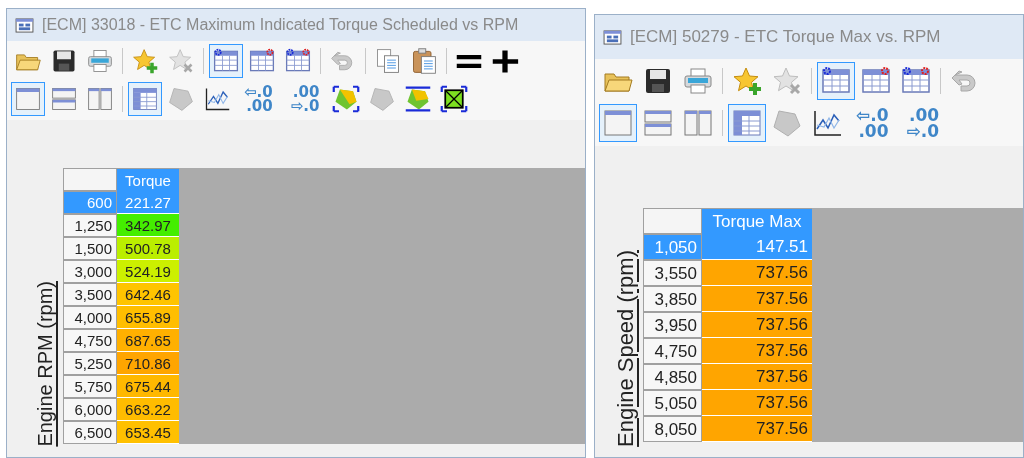 The image size is (1024, 458). I want to click on table-cell: 675.44, so click(148, 386).